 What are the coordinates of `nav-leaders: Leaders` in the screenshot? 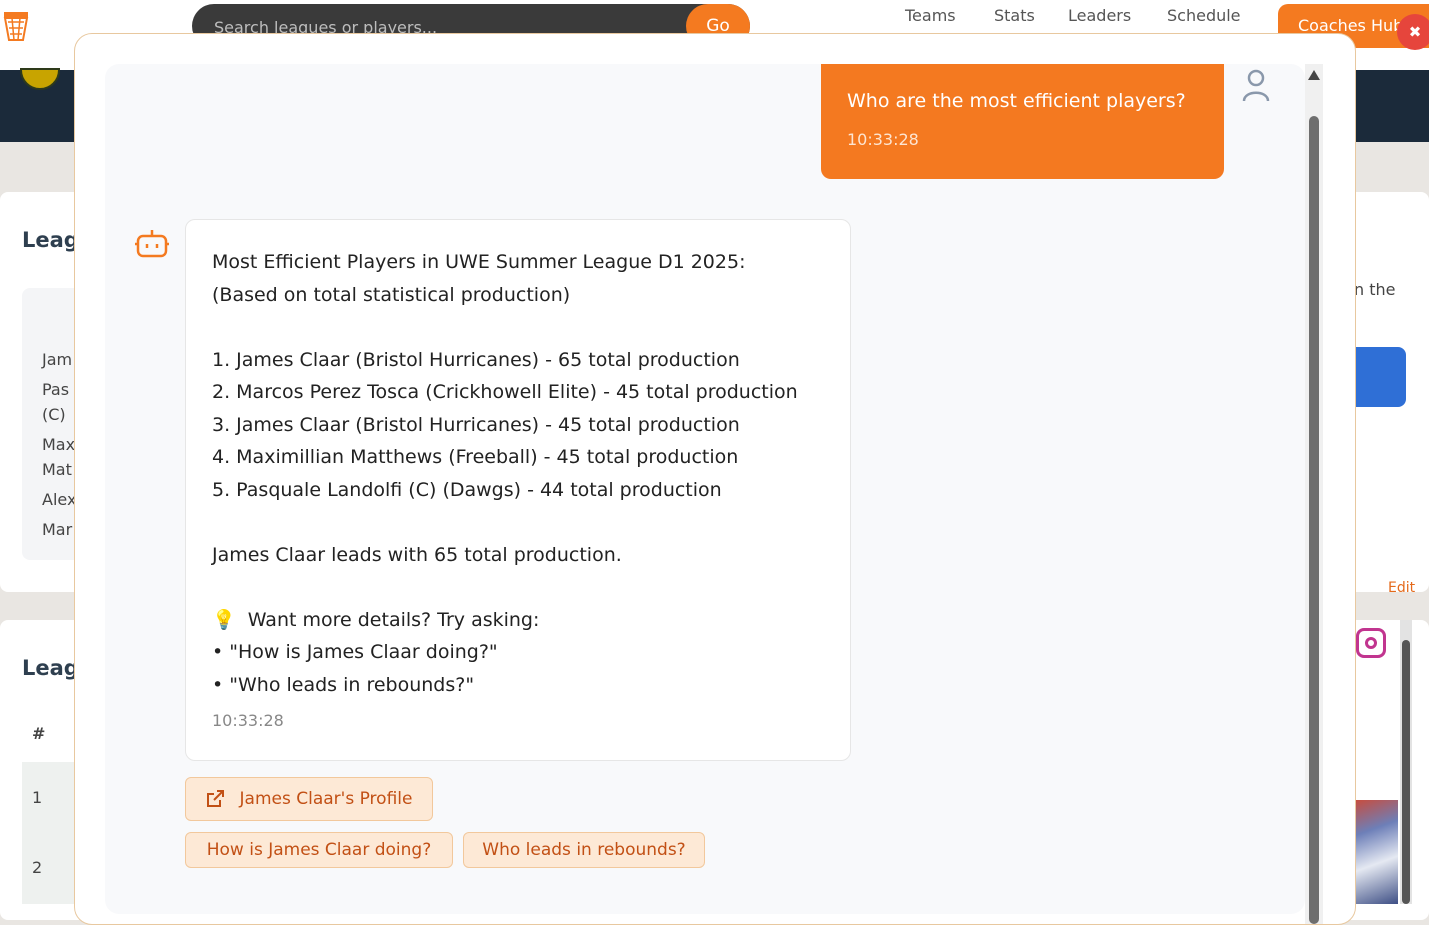 It's located at (1099, 15).